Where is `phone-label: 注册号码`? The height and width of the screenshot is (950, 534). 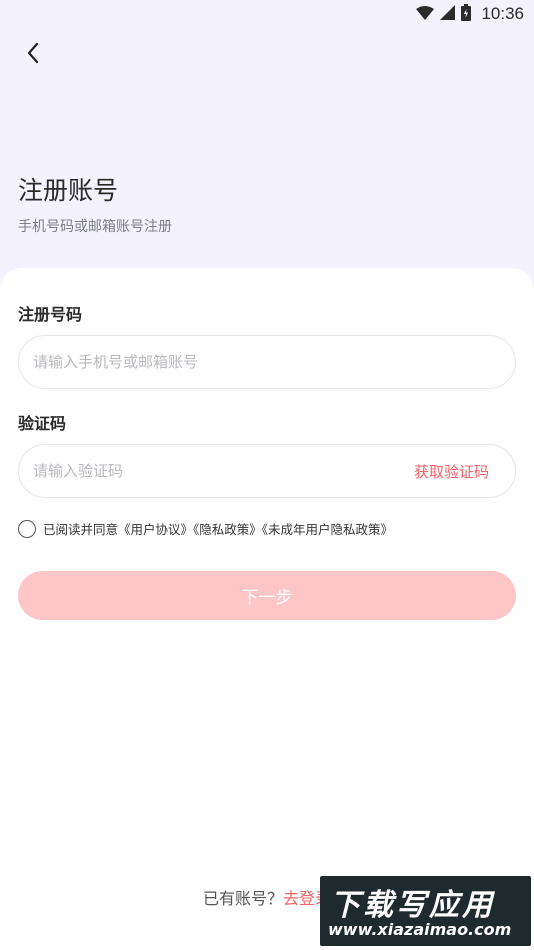 phone-label: 注册号码 is located at coordinates (50, 314).